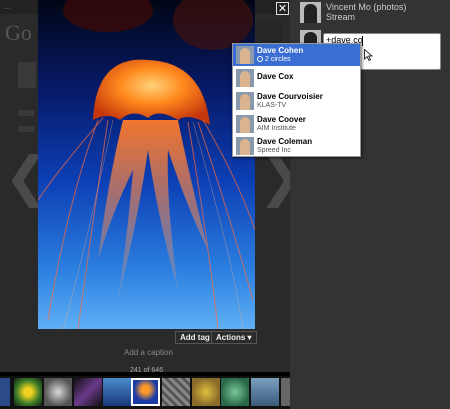 The height and width of the screenshot is (409, 450). Describe the element at coordinates (341, 17) in the screenshot. I see `owner-stream-label: Stream` at that location.